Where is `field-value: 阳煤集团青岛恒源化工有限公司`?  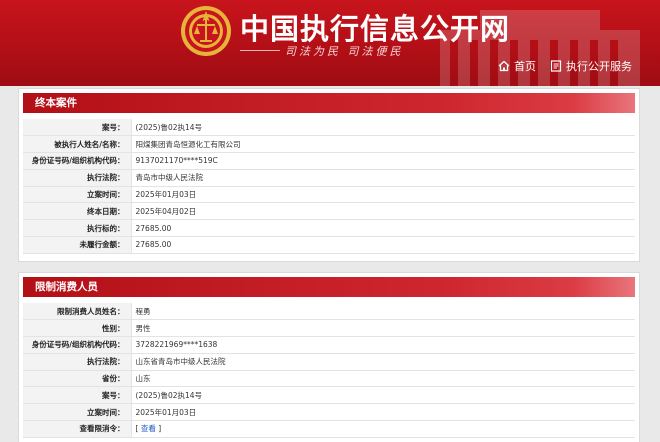 field-value: 阳煤集团青岛恒源化工有限公司 is located at coordinates (383, 144).